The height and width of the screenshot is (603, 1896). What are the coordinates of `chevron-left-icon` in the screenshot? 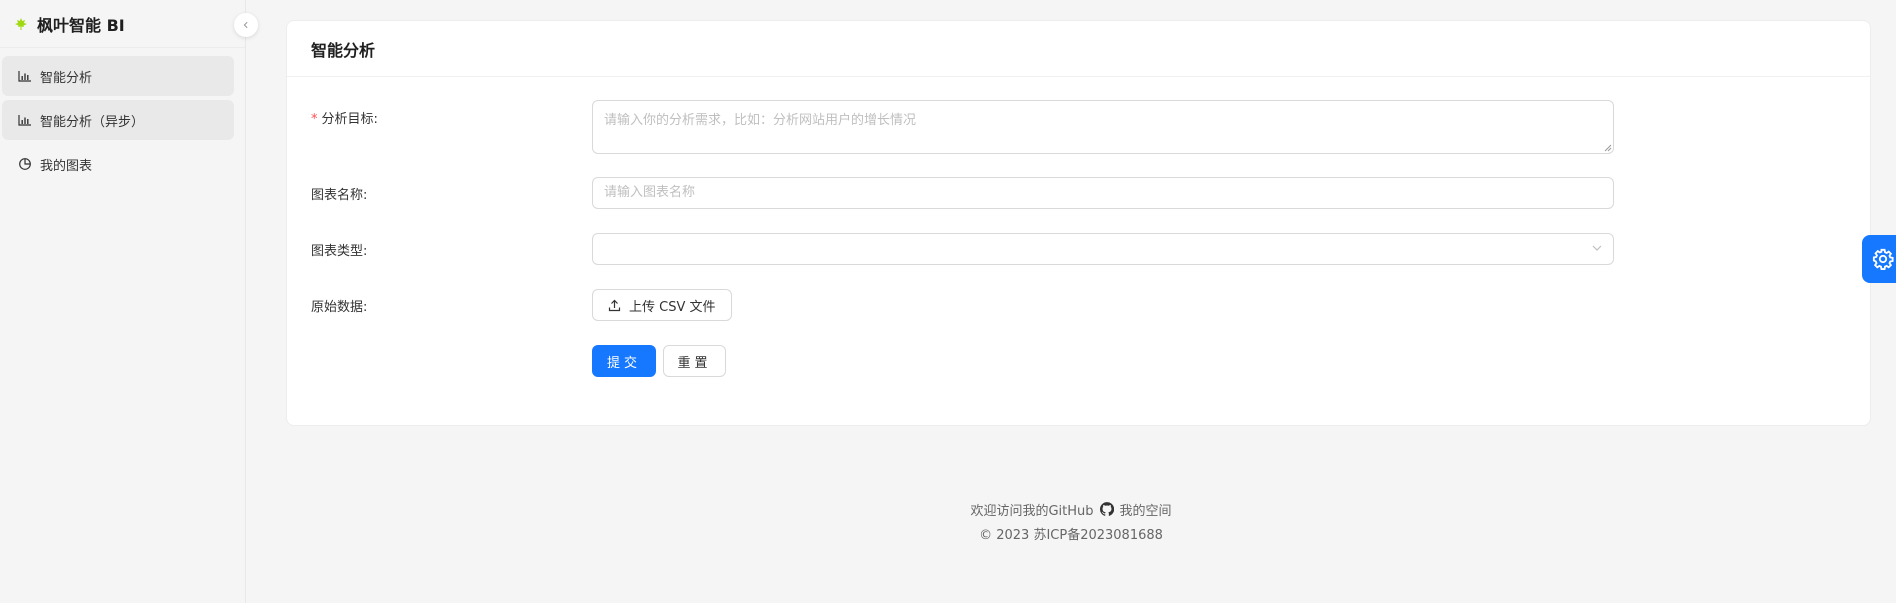 It's located at (245, 25).